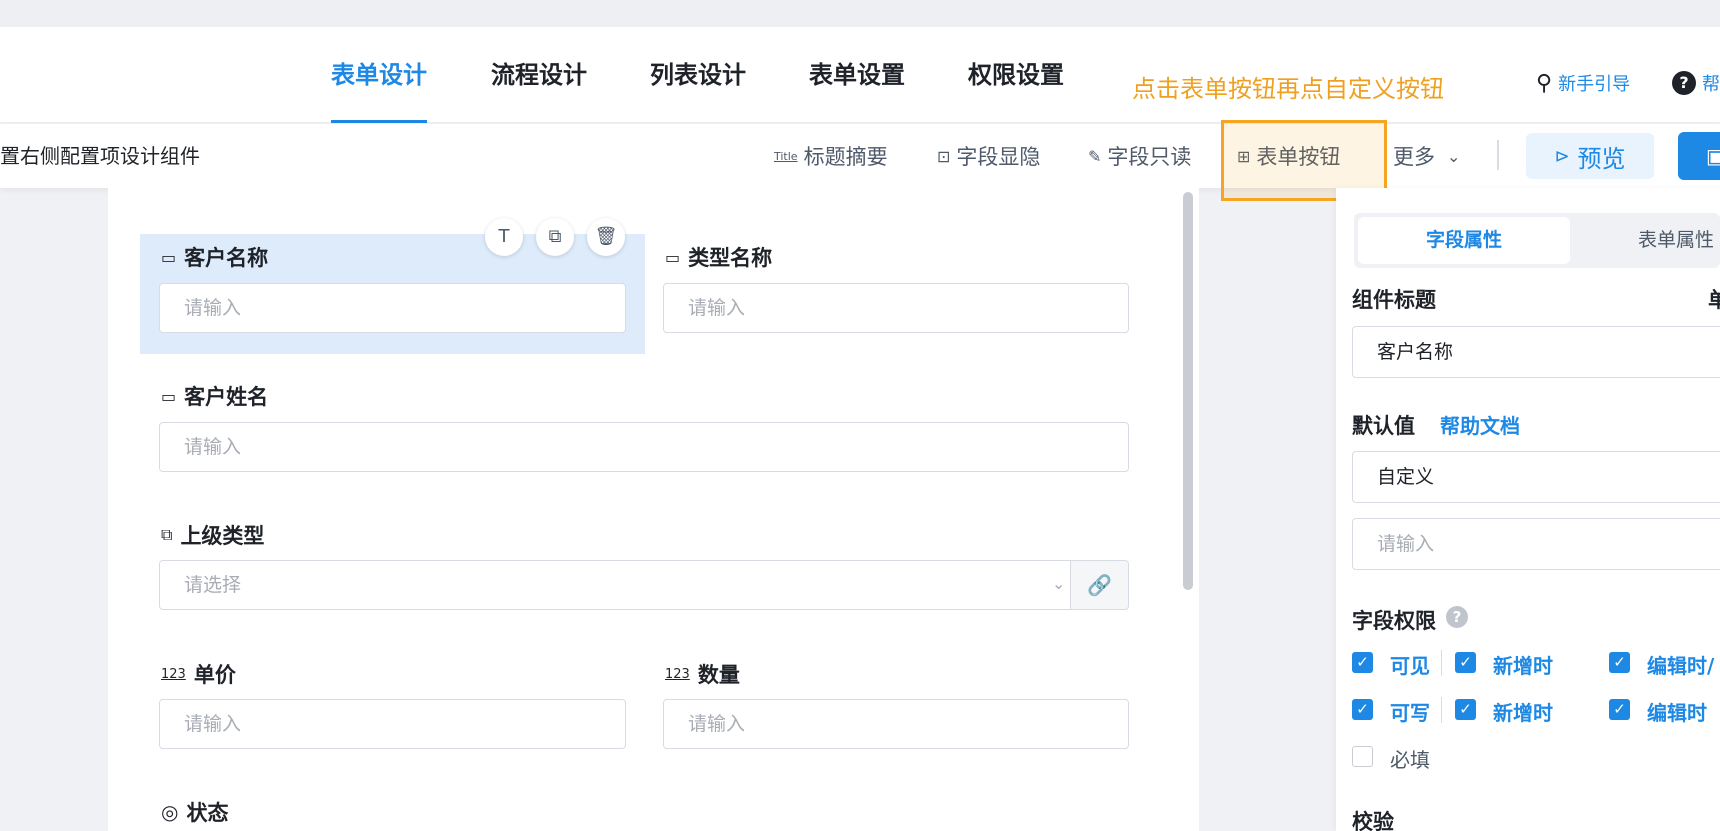 The image size is (1720, 831). I want to click on play-icon: ⊳, so click(1562, 156).